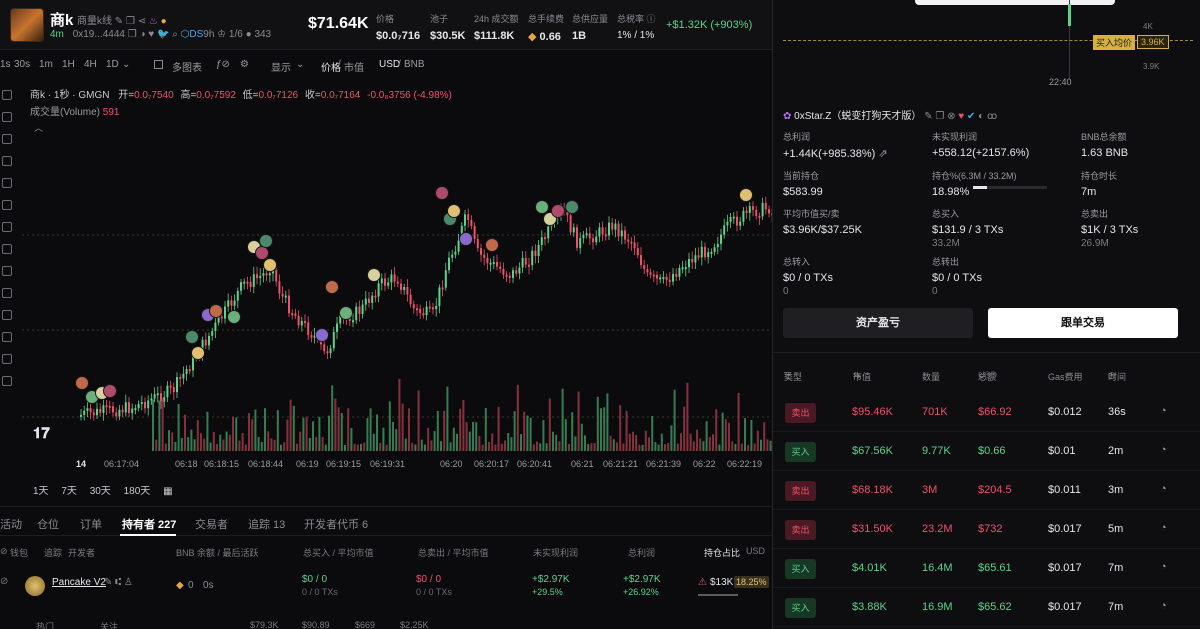  What do you see at coordinates (336, 524) in the screenshot?
I see `tab-dev-tokens: 开发者代币 6` at bounding box center [336, 524].